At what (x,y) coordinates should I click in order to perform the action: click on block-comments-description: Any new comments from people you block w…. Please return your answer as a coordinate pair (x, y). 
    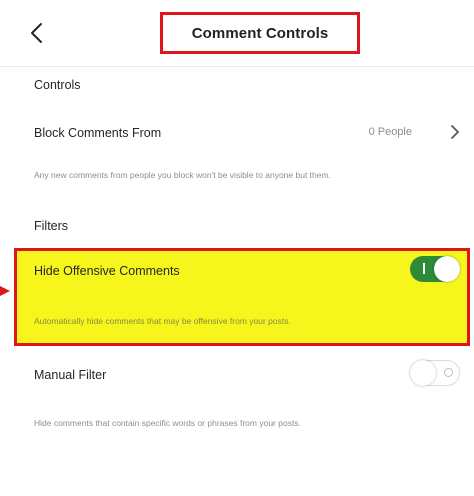
    Looking at the image, I should click on (182, 175).